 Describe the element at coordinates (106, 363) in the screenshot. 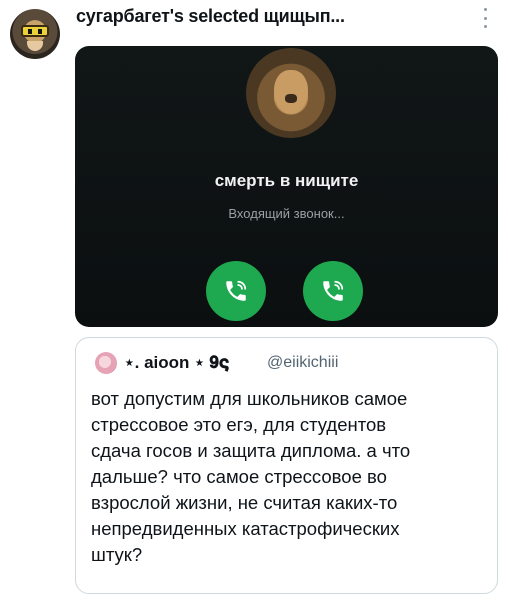

I see `quoted-author-avatar` at that location.